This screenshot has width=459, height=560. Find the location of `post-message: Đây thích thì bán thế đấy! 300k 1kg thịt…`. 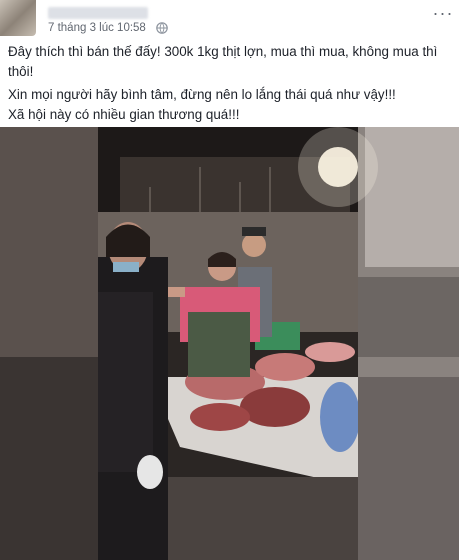

post-message: Đây thích thì bán thế đấy! 300k 1kg thịt… is located at coordinates (229, 83).